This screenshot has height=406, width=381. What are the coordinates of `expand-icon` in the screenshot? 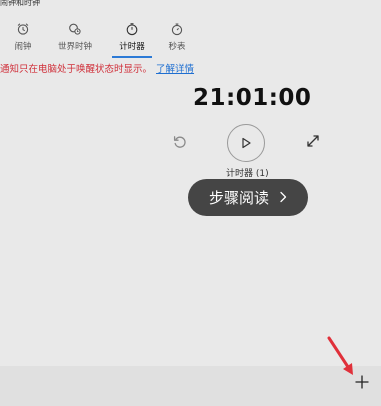 It's located at (313, 143).